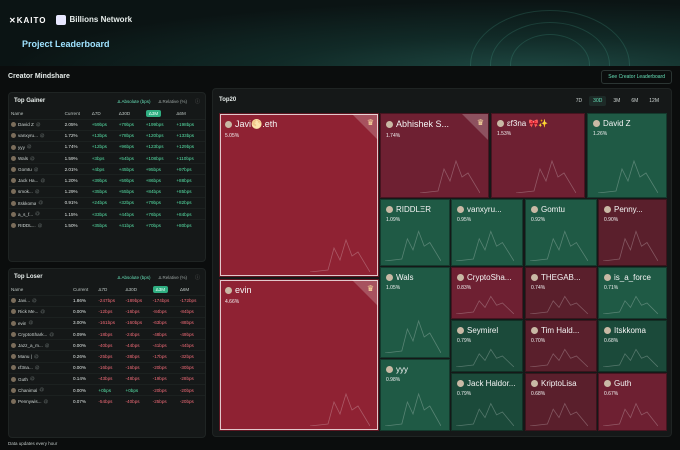  What do you see at coordinates (632, 232) in the screenshot?
I see `treemap-tile: Penny... 0.90%` at bounding box center [632, 232].